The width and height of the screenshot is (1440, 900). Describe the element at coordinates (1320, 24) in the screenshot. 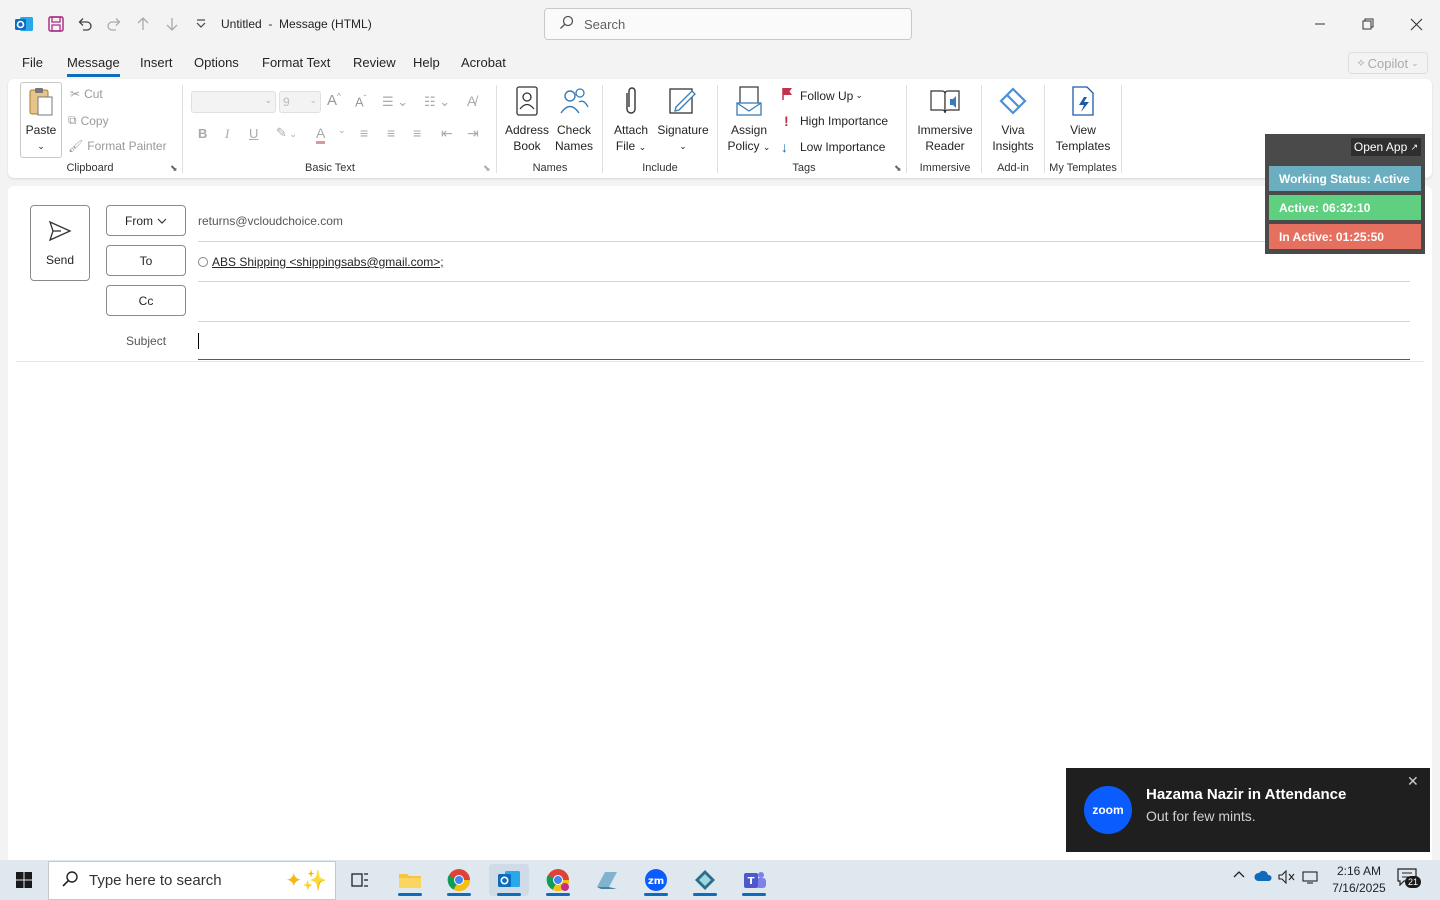

I see `minimize-button` at that location.